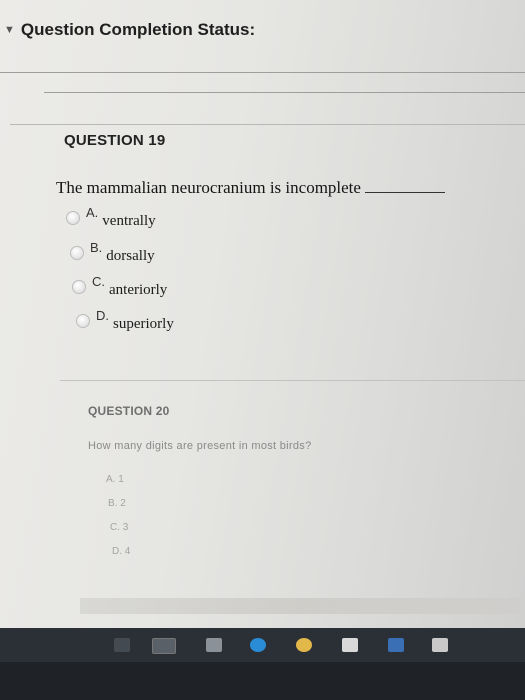  I want to click on mail-icon, so click(396, 645).